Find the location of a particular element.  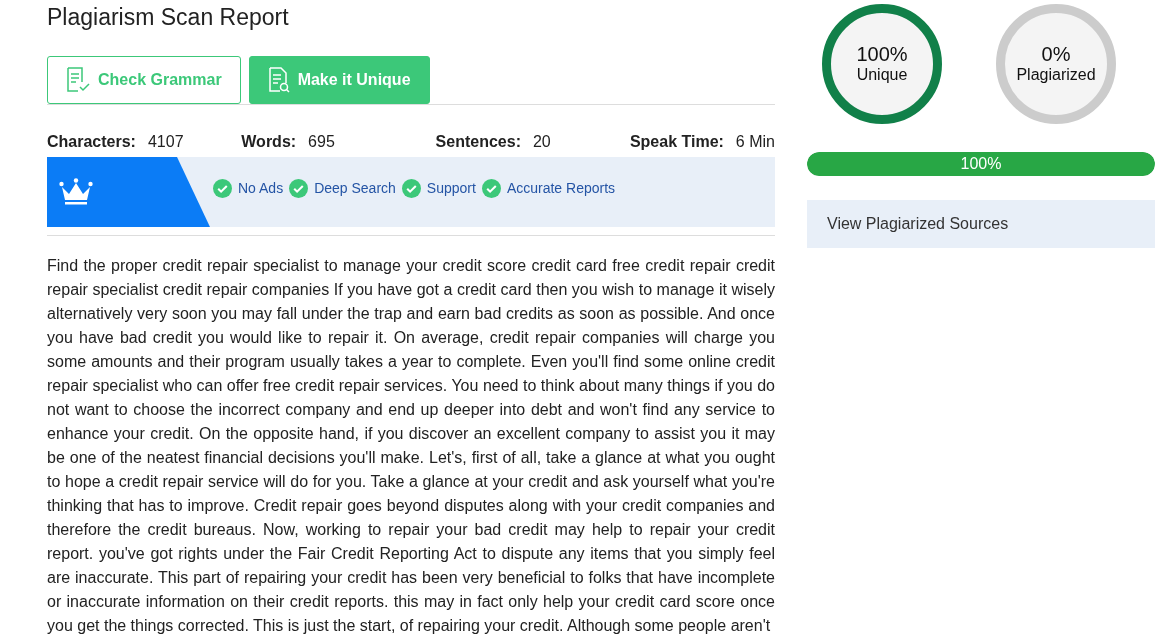

crown-icon is located at coordinates (76, 192).